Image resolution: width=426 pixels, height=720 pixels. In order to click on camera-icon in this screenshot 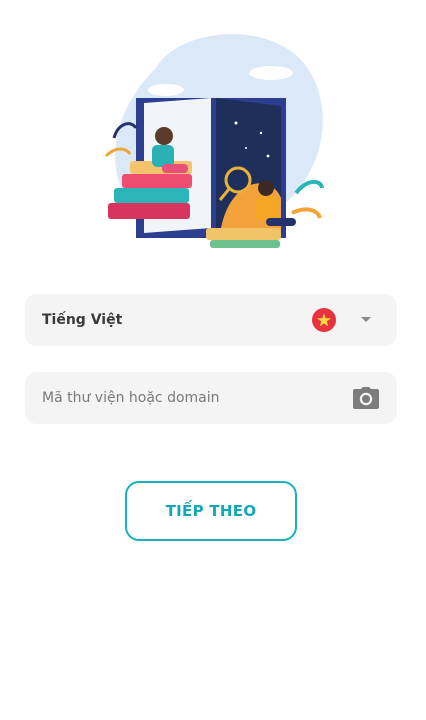, I will do `click(366, 398)`.